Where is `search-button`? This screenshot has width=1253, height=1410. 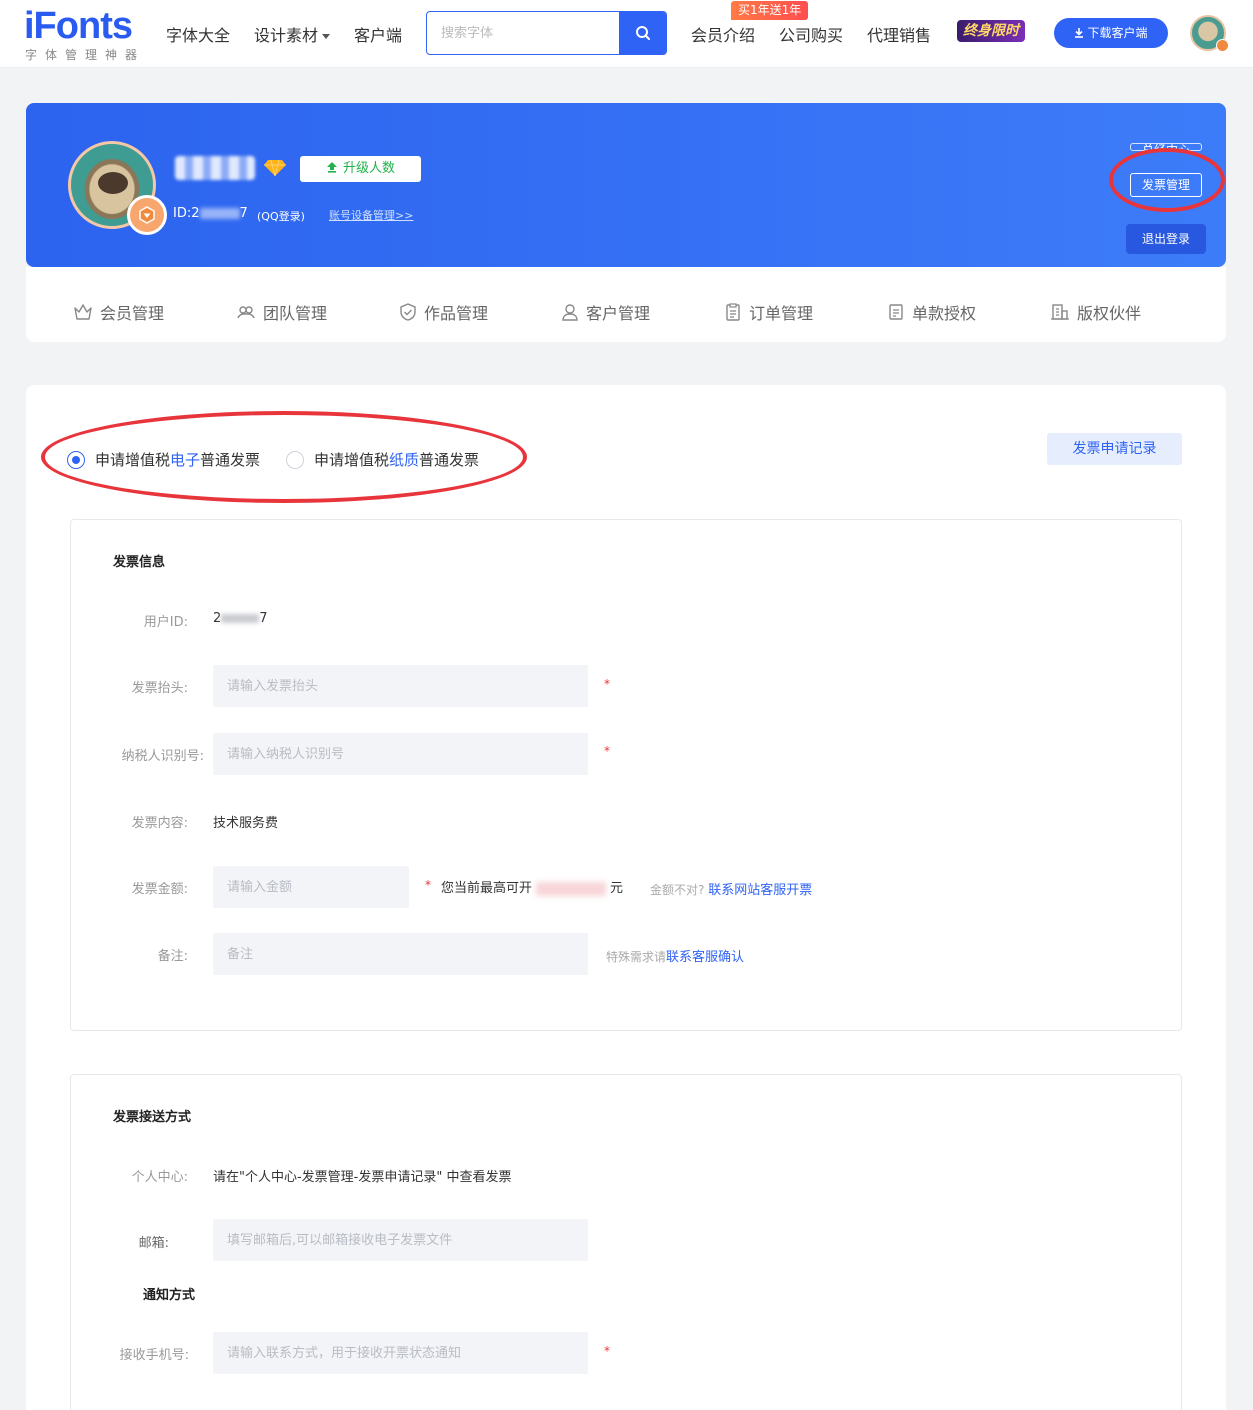 search-button is located at coordinates (642, 33).